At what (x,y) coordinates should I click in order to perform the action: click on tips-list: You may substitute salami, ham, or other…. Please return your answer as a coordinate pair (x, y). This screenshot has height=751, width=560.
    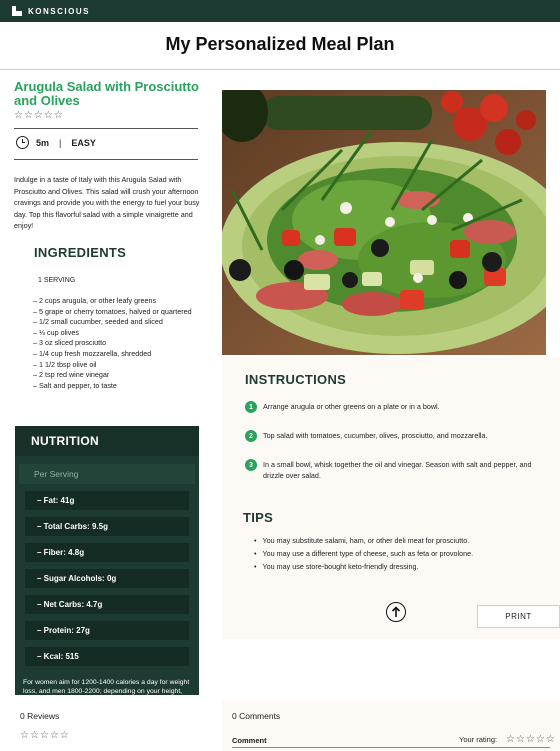
    Looking at the image, I should click on (399, 553).